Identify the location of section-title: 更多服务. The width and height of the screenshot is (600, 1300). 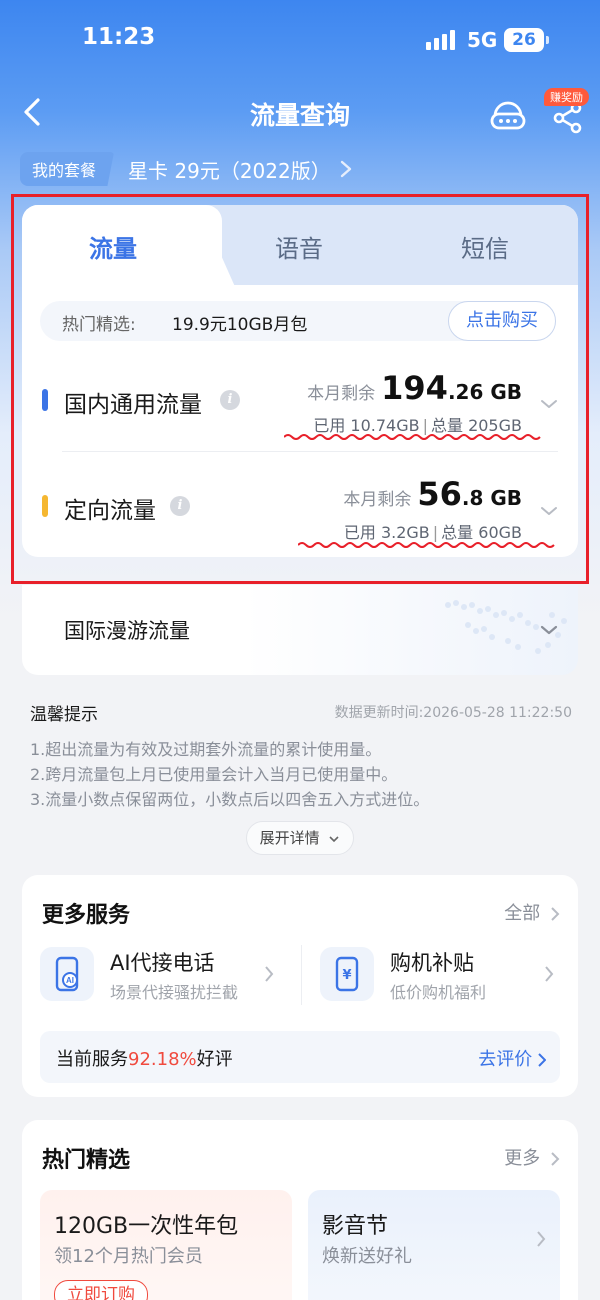
(86, 915).